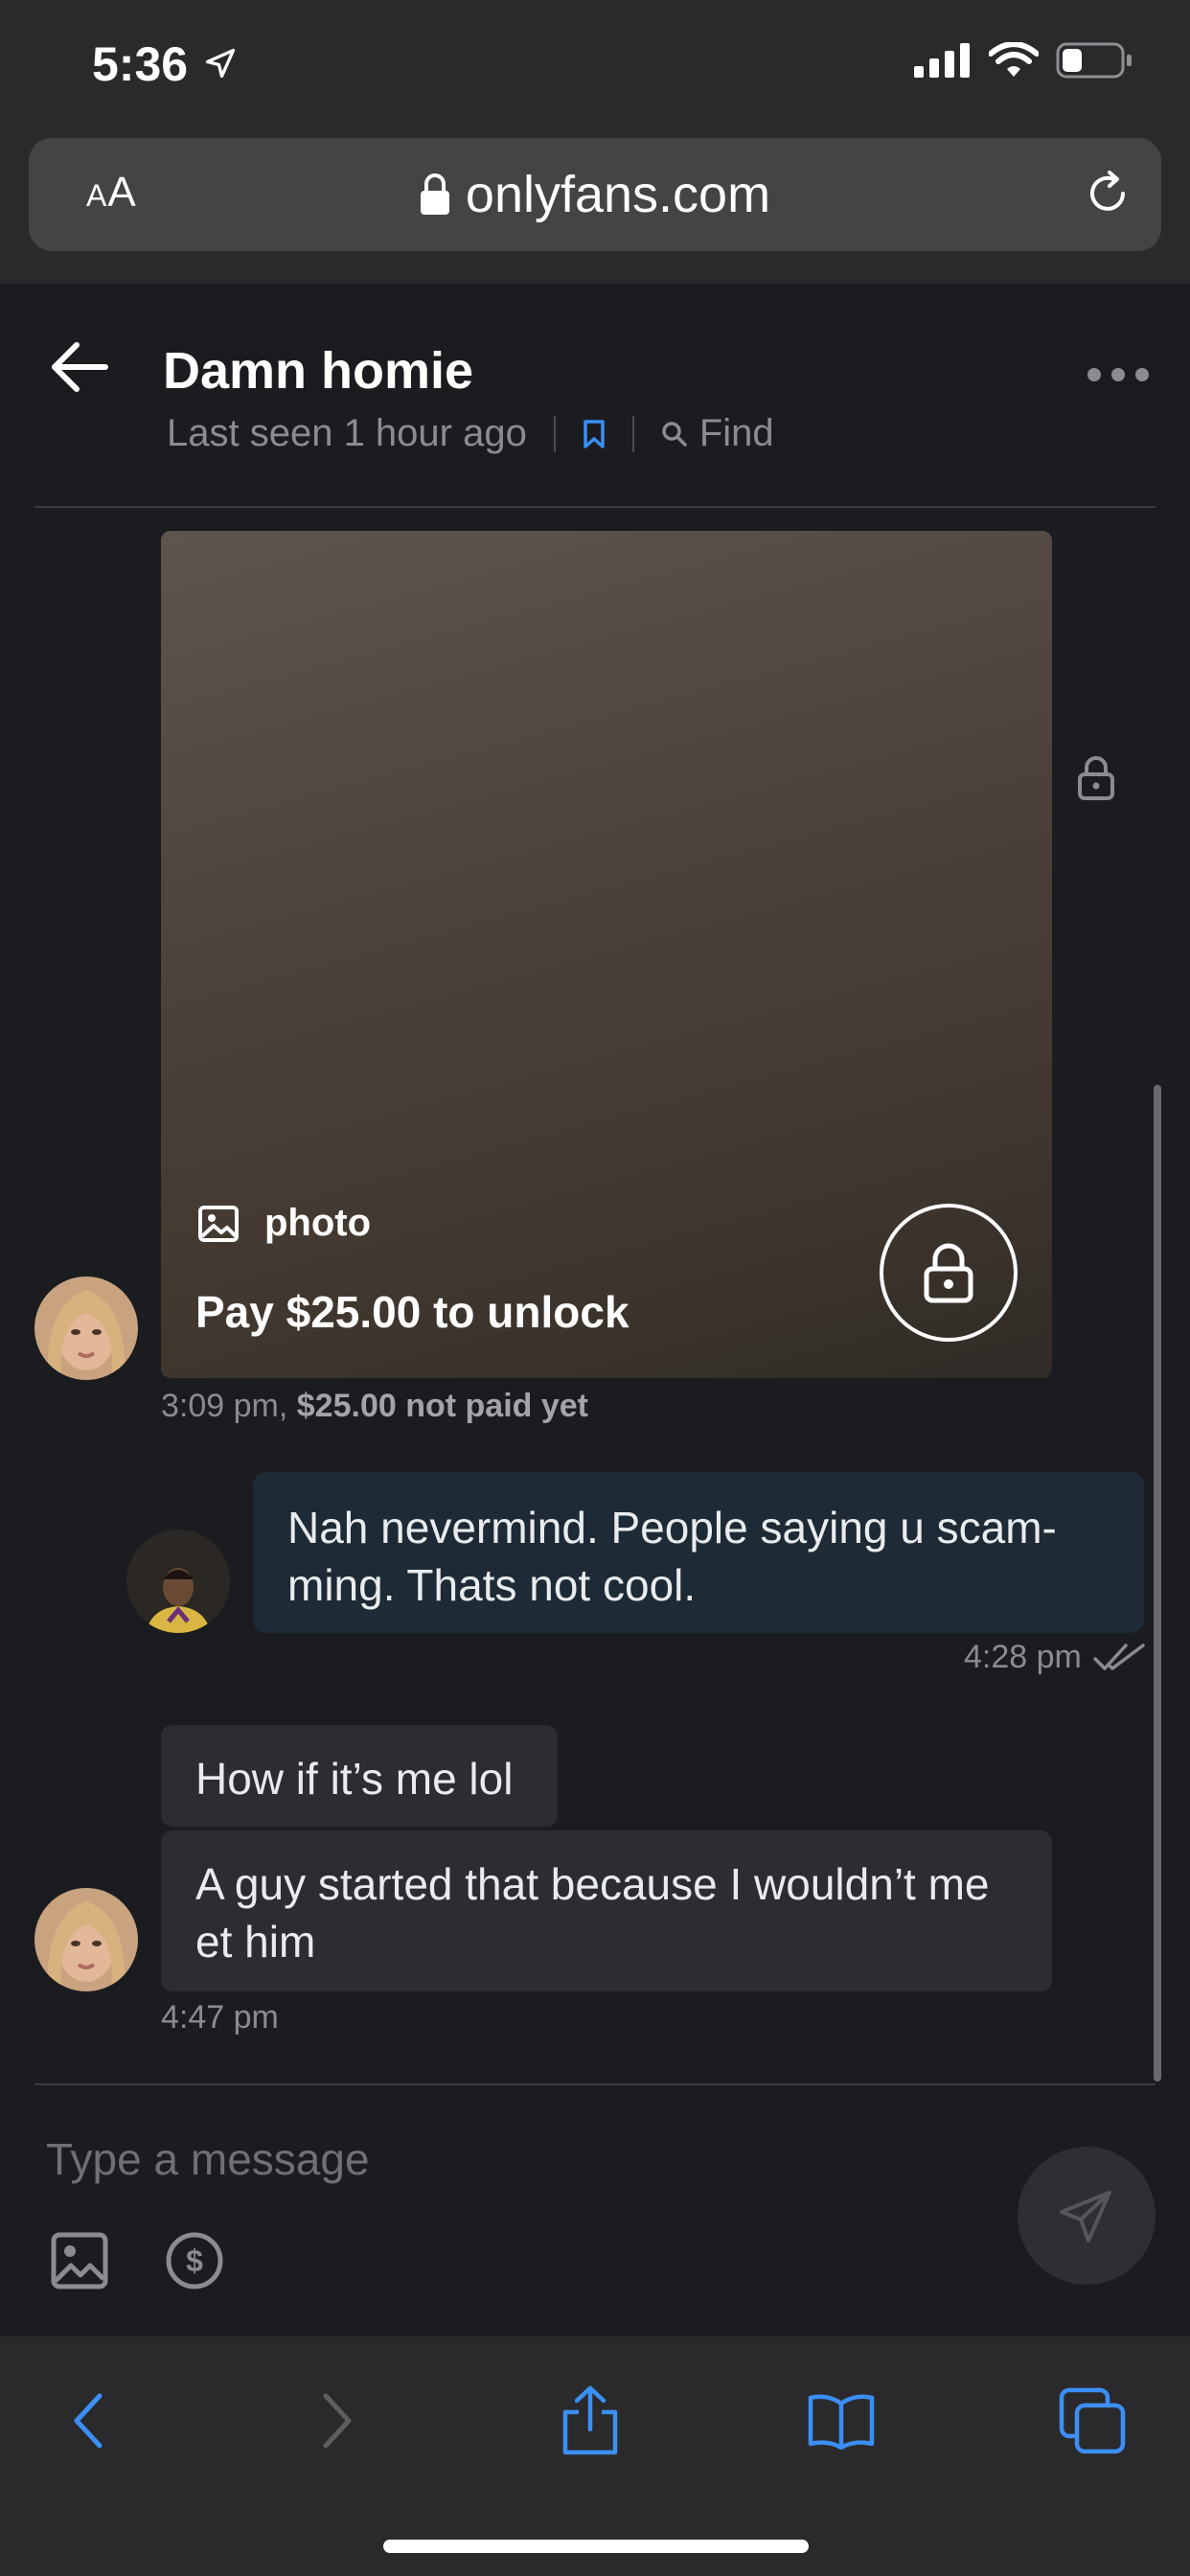 The height and width of the screenshot is (2576, 1190). I want to click on send-button, so click(1087, 2216).